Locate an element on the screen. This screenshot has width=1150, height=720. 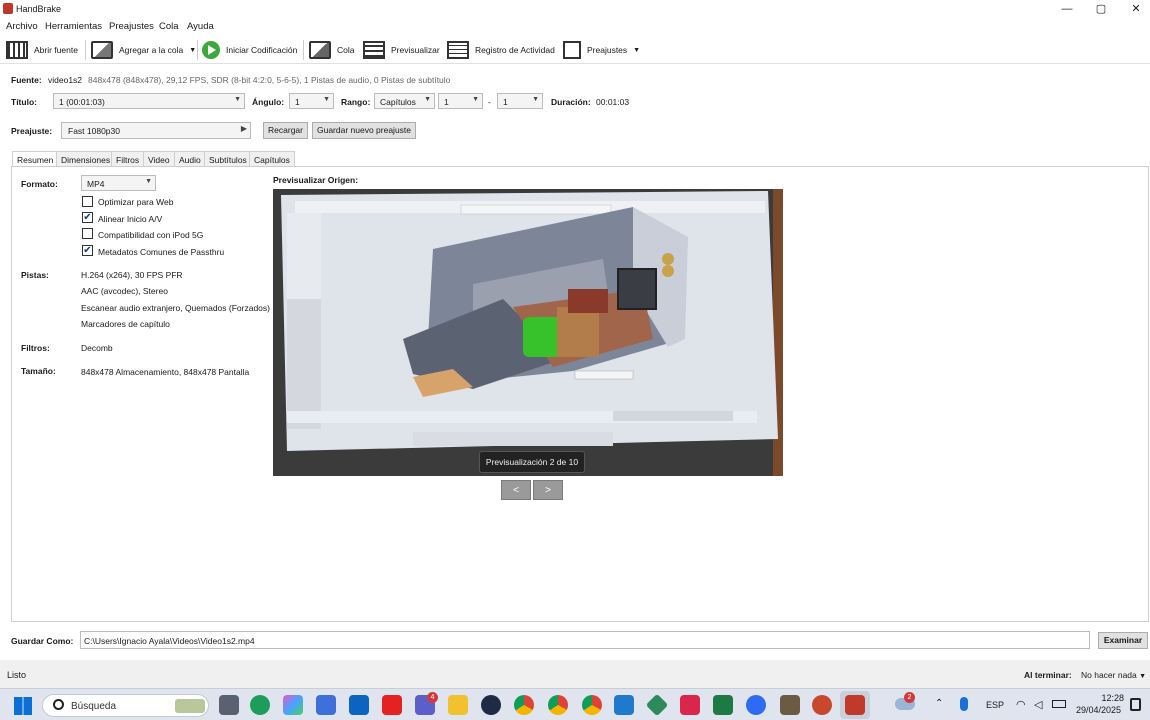
chrome-profile-icon is located at coordinates (558, 705).